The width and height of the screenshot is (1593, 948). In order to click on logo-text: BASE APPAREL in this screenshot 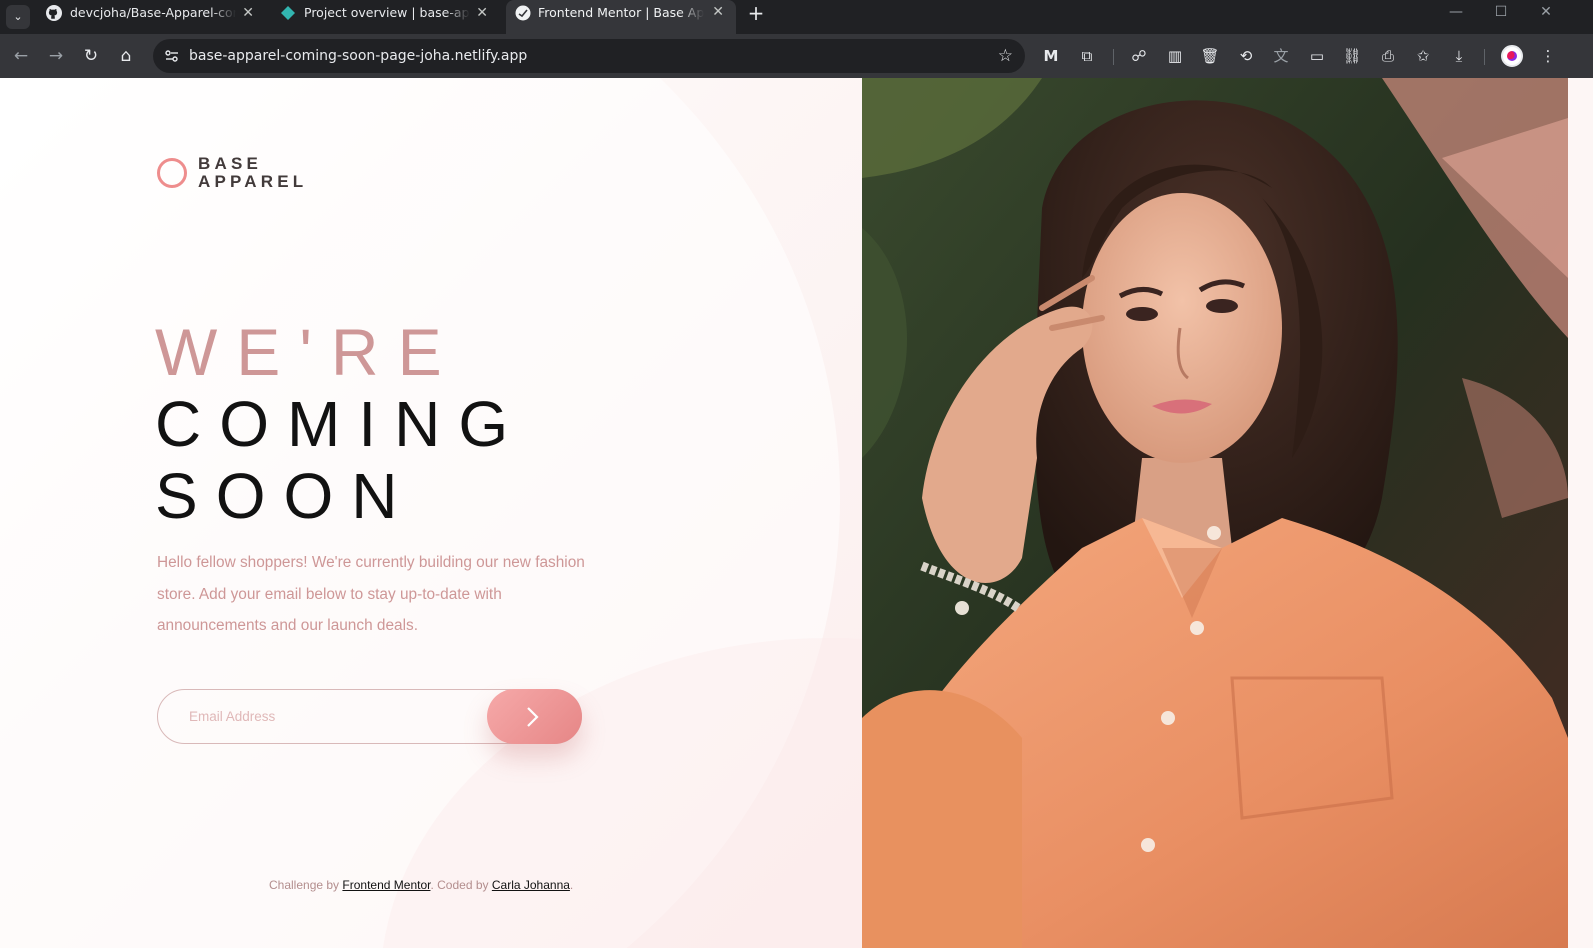, I will do `click(252, 173)`.